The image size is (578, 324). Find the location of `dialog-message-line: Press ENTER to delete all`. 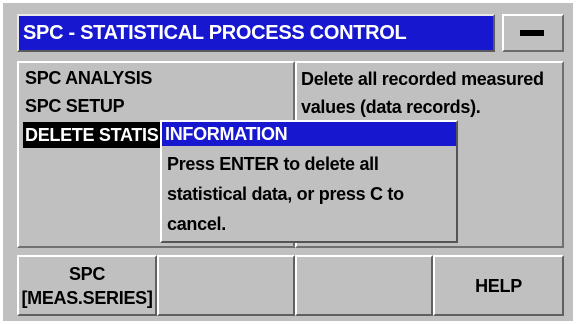

dialog-message-line: Press ENTER to delete all is located at coordinates (273, 164).